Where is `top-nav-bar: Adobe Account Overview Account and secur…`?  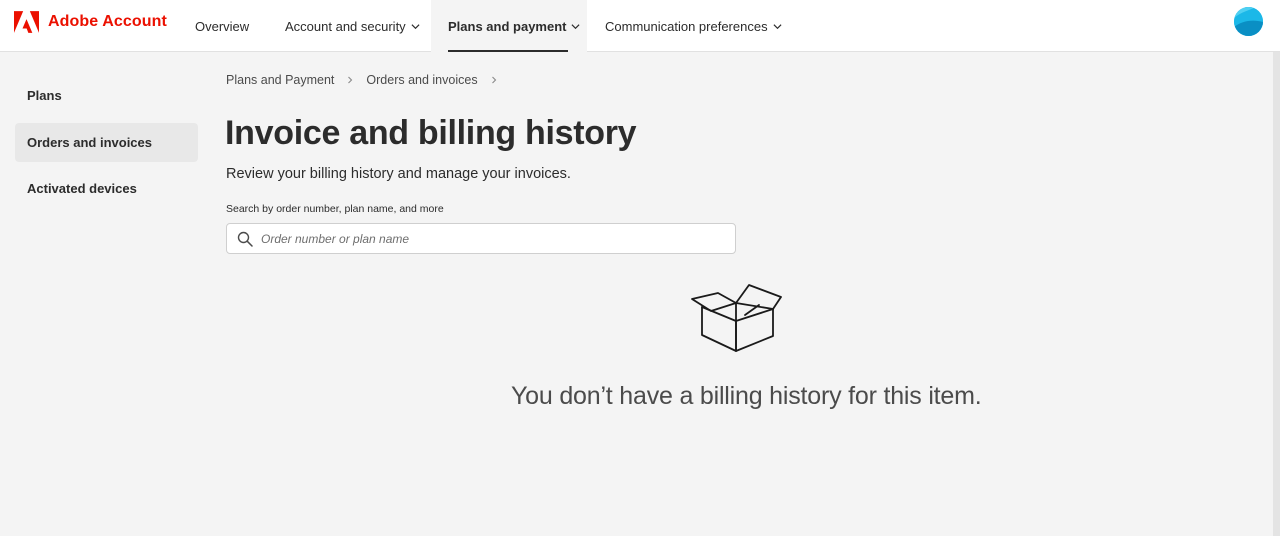
top-nav-bar: Adobe Account Overview Account and secur… is located at coordinates (640, 26).